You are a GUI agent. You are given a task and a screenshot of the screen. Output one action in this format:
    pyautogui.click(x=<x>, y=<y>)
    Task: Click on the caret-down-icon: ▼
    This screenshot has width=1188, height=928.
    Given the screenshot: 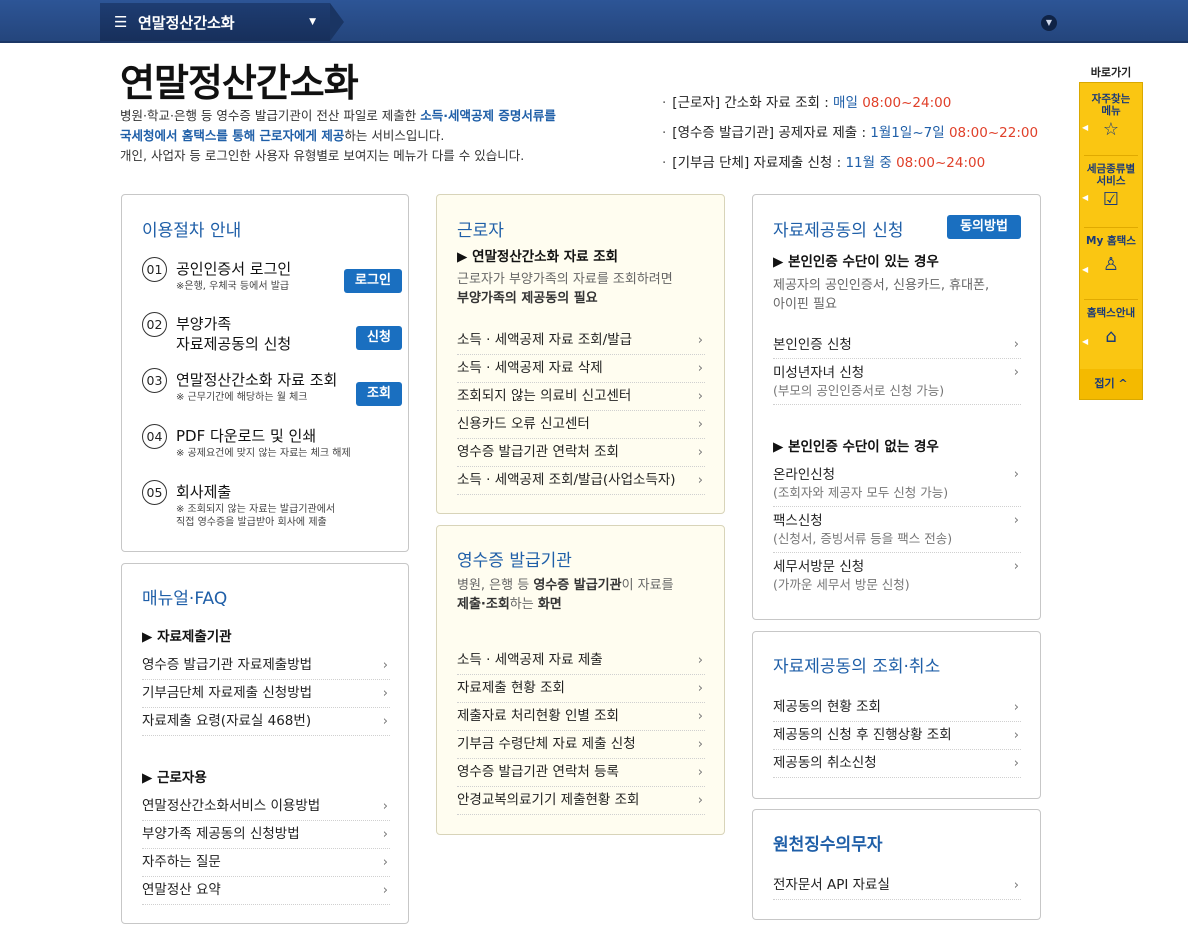 What is the action you would take?
    pyautogui.click(x=312, y=22)
    